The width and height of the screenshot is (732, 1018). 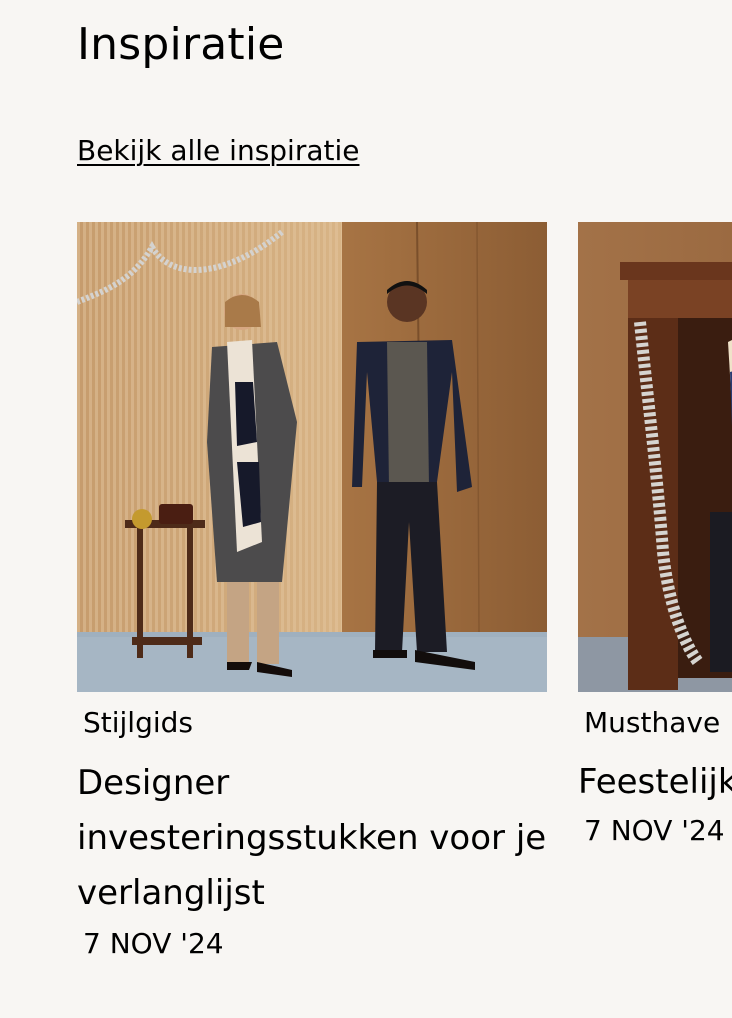 What do you see at coordinates (655, 782) in the screenshot?
I see `card-title: Feestelijk` at bounding box center [655, 782].